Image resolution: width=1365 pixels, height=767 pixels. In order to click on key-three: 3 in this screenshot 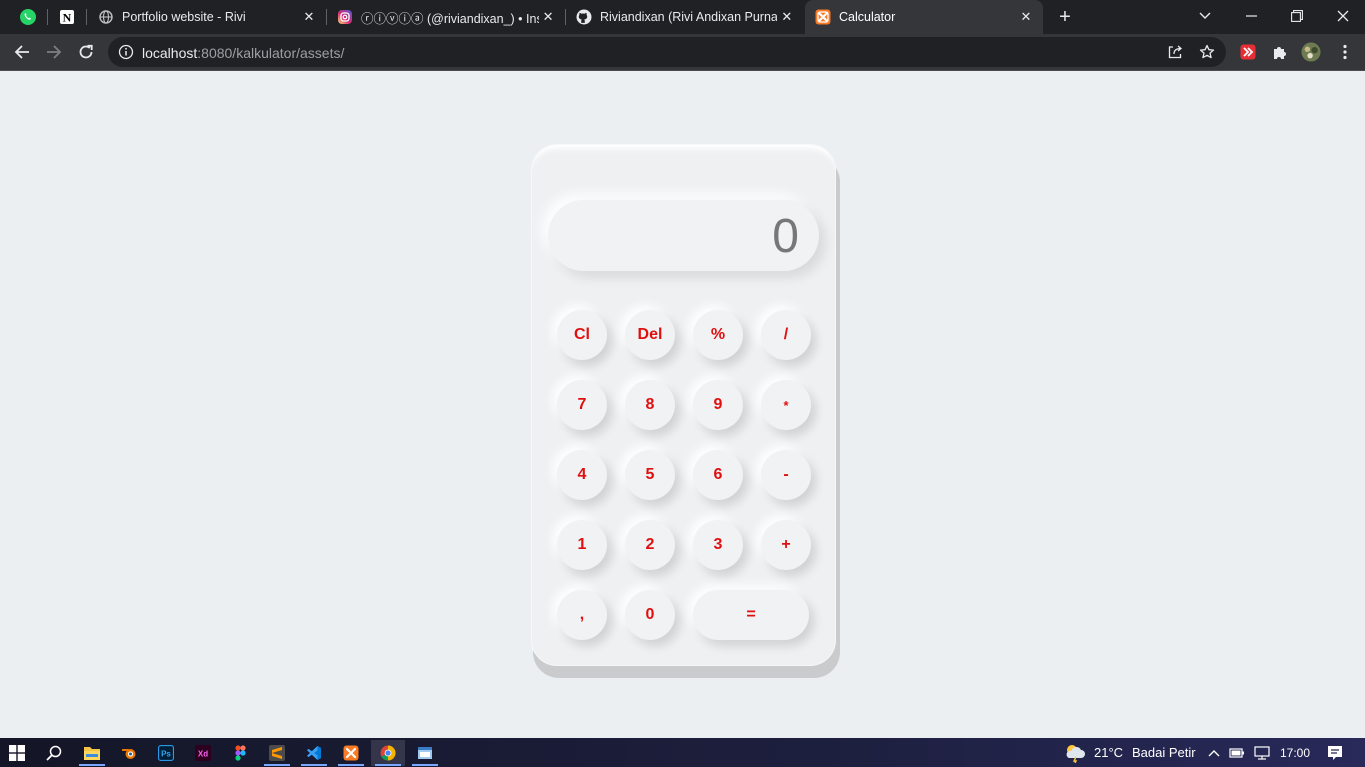, I will do `click(718, 545)`.